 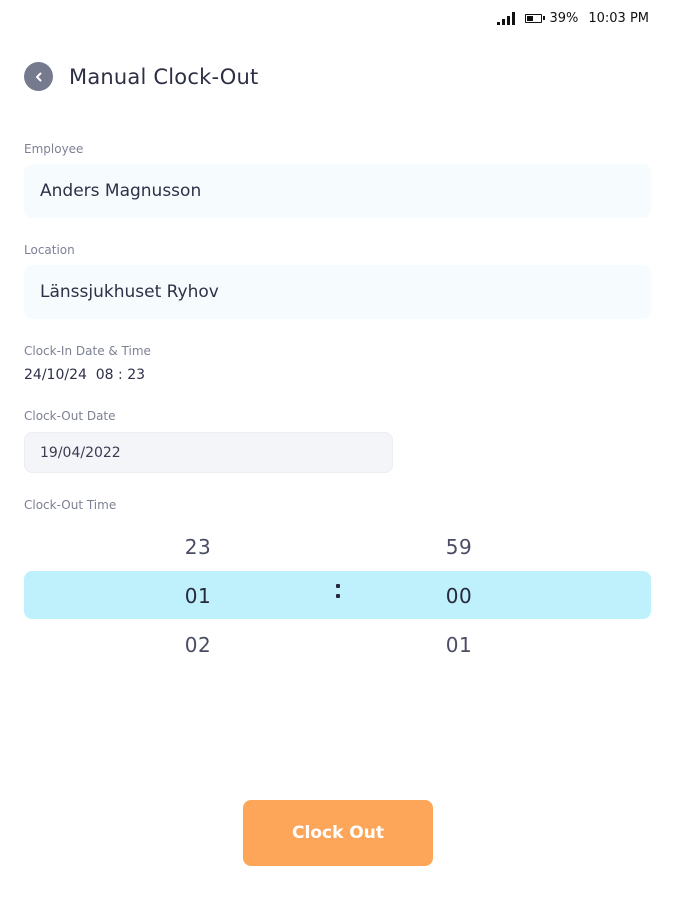 What do you see at coordinates (70, 416) in the screenshot?
I see `clock-out-date-label: Clock-Out Date` at bounding box center [70, 416].